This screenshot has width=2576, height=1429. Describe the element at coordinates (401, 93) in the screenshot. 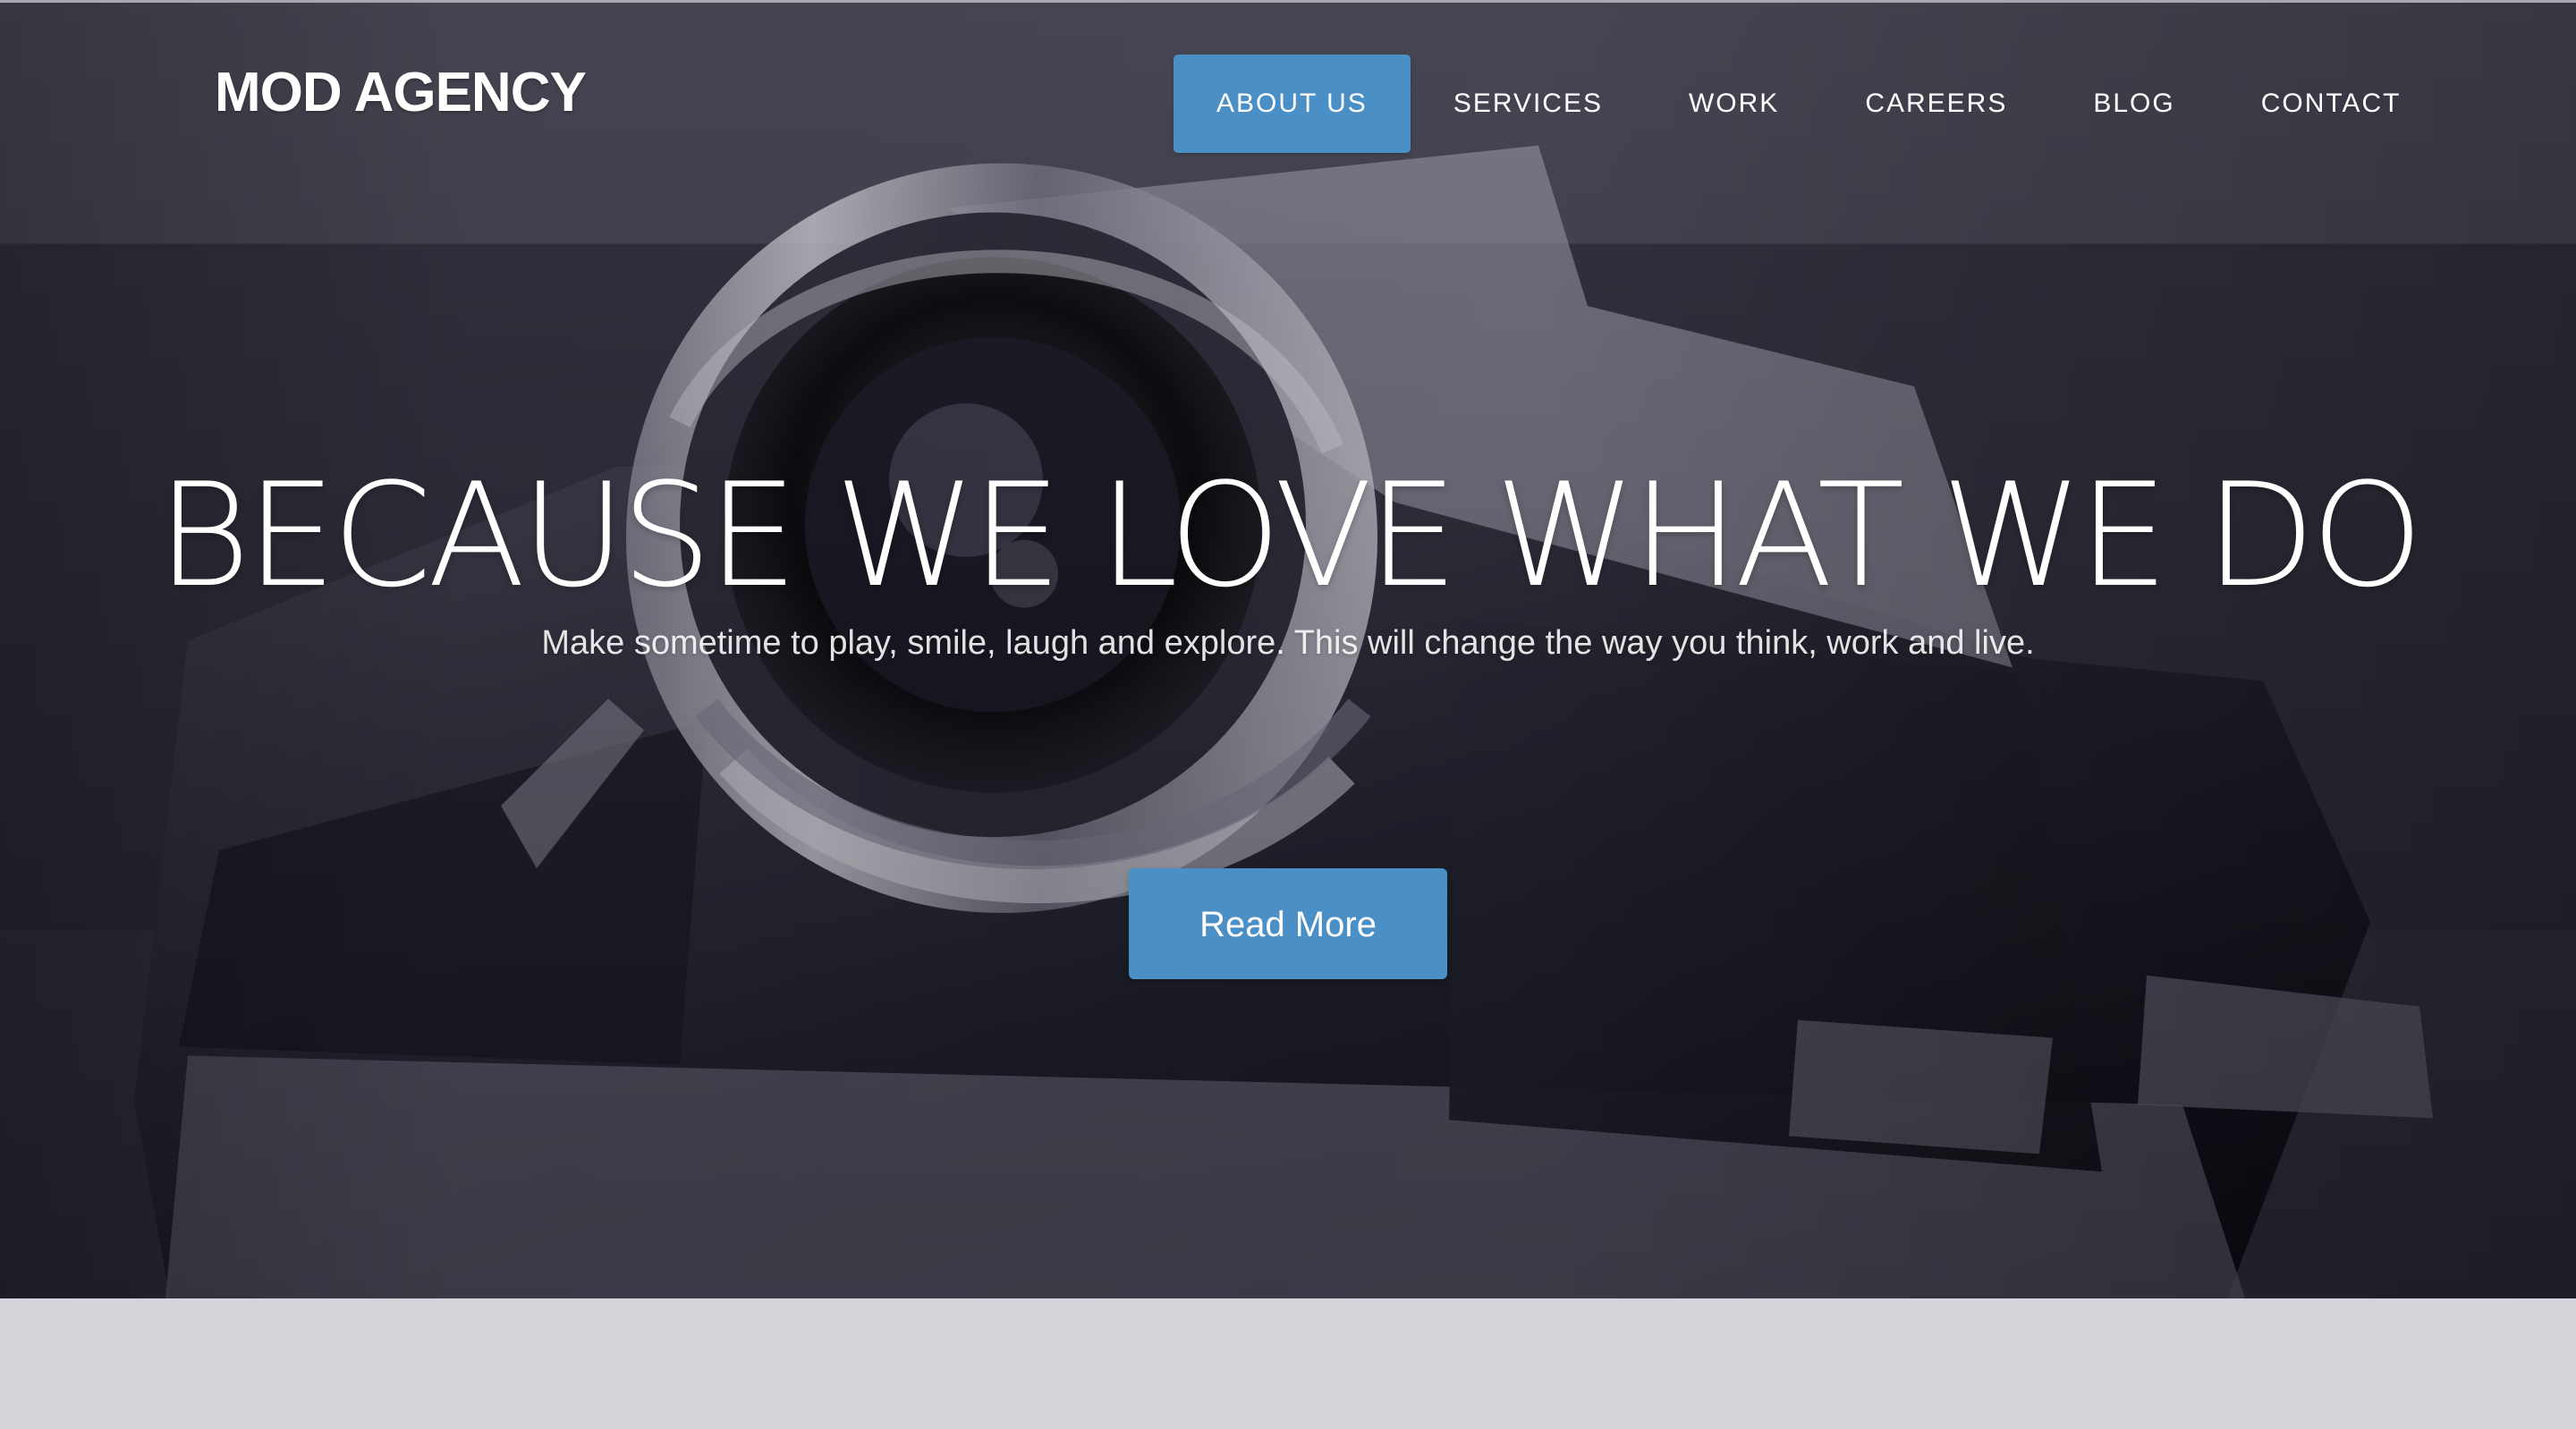

I see `brand-logo: MOD AGENCY` at that location.